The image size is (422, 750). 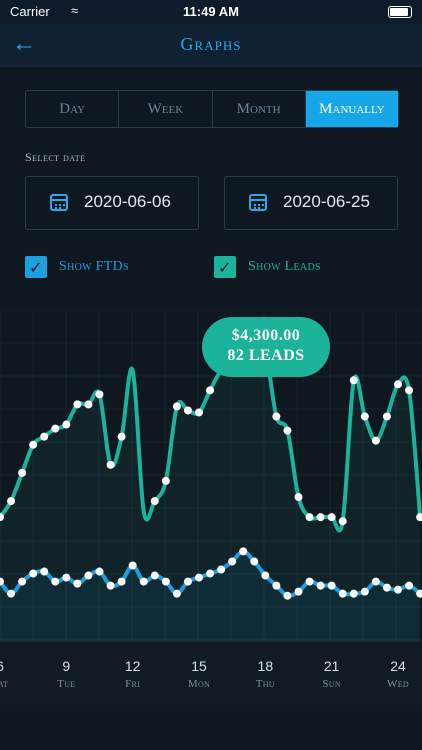 I want to click on x-tick-weekday: Tue, so click(x=66, y=684).